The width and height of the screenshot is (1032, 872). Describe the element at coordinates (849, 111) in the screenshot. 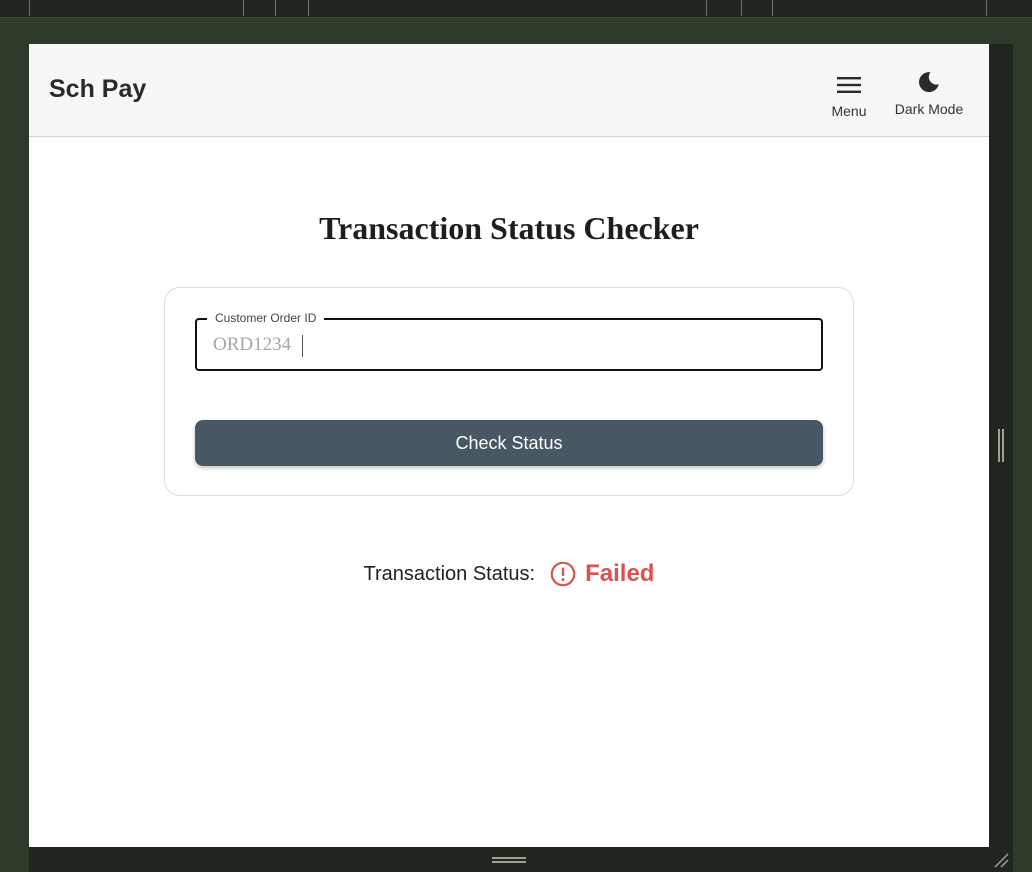

I see `menu-label: Menu` at that location.